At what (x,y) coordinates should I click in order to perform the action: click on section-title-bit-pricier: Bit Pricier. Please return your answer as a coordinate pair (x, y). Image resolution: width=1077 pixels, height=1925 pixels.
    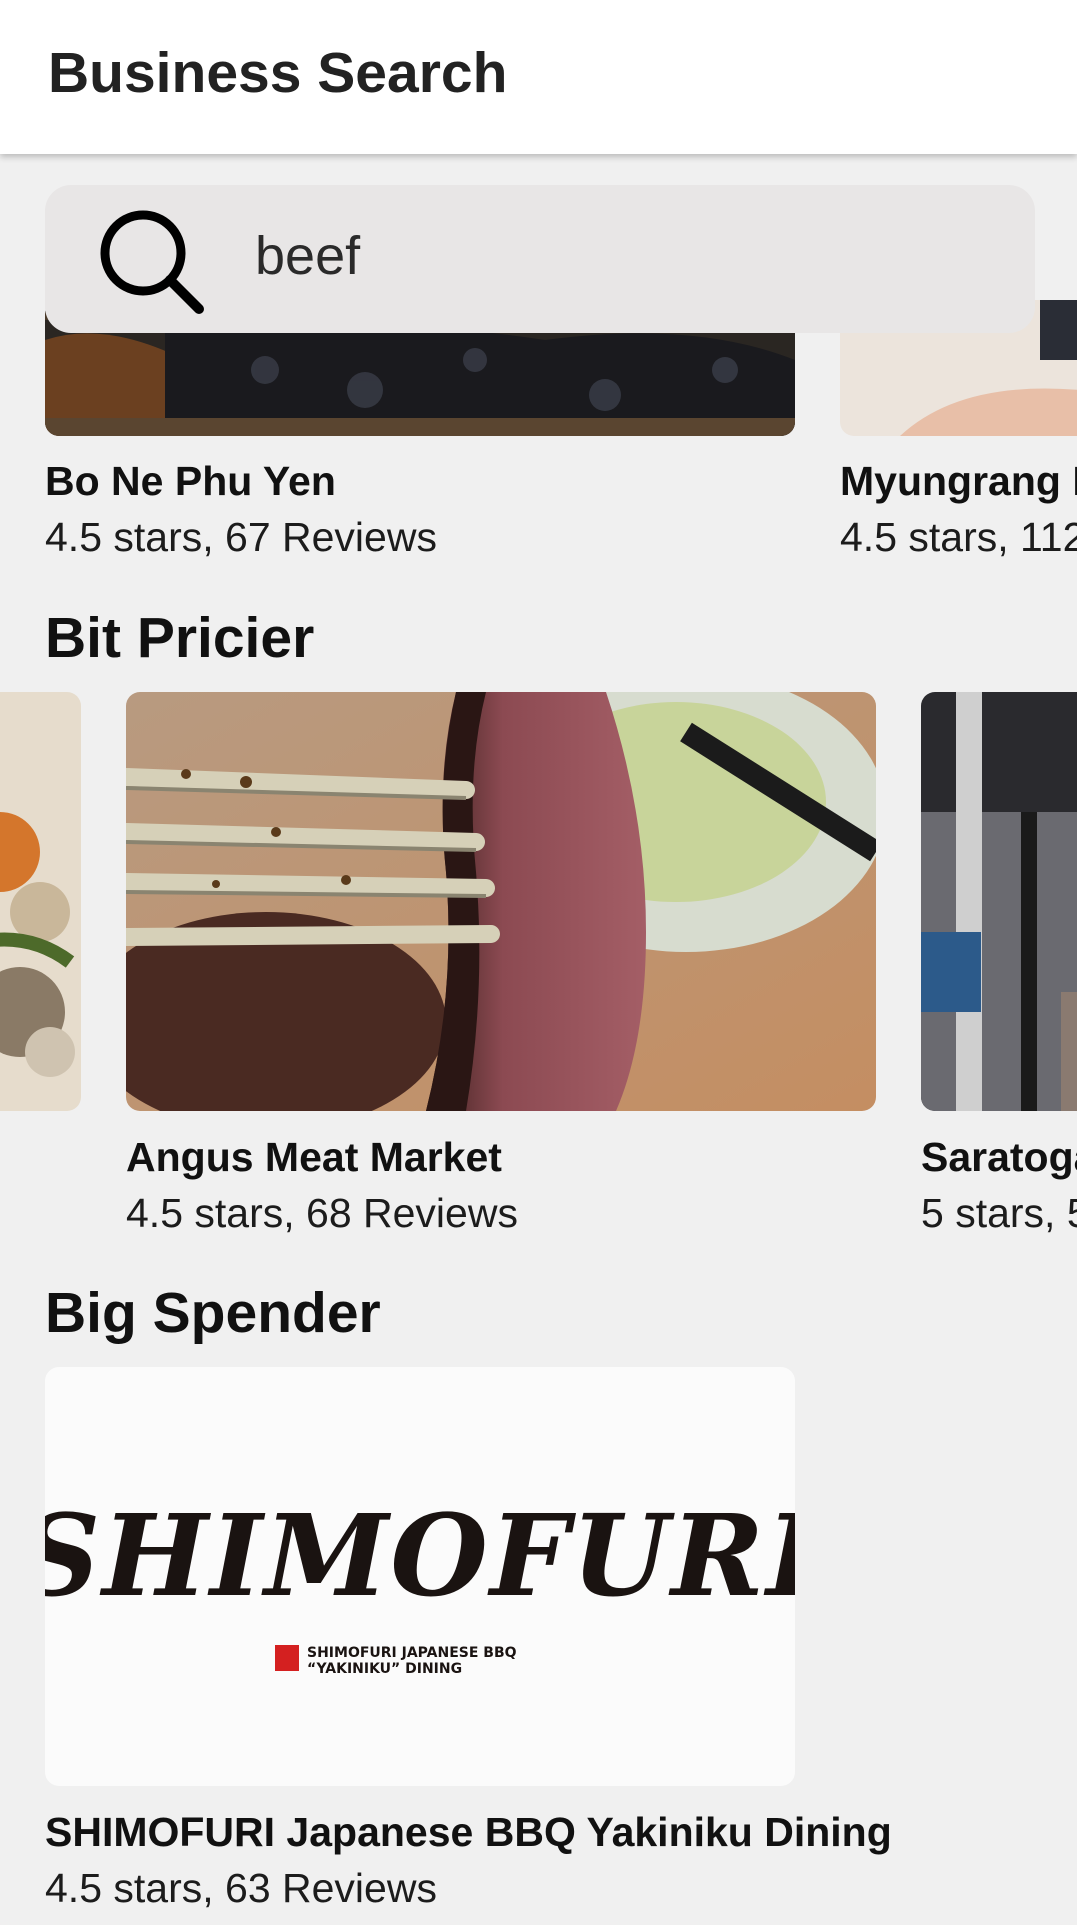
    Looking at the image, I should click on (180, 638).